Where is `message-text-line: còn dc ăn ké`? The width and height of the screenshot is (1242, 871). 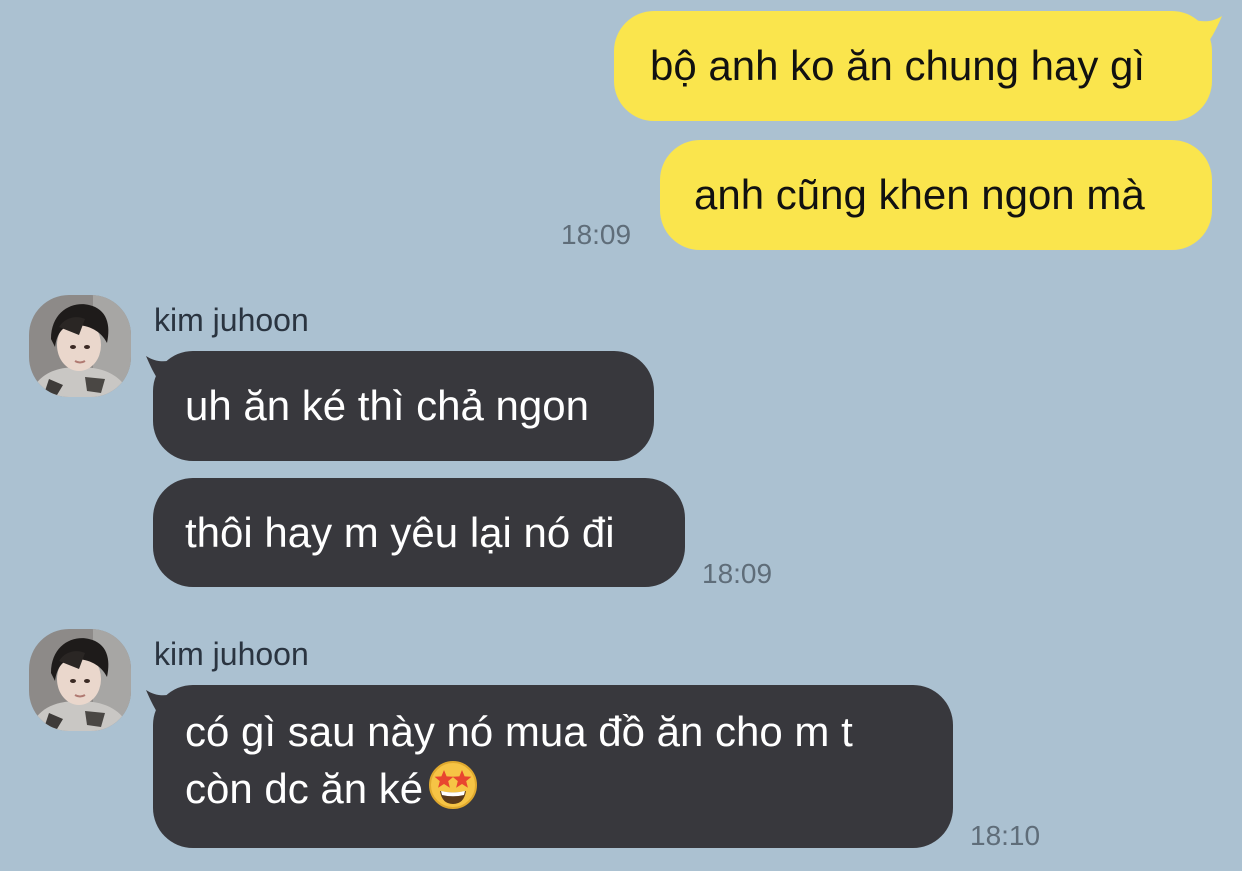
message-text-line: còn dc ăn ké is located at coordinates (304, 788).